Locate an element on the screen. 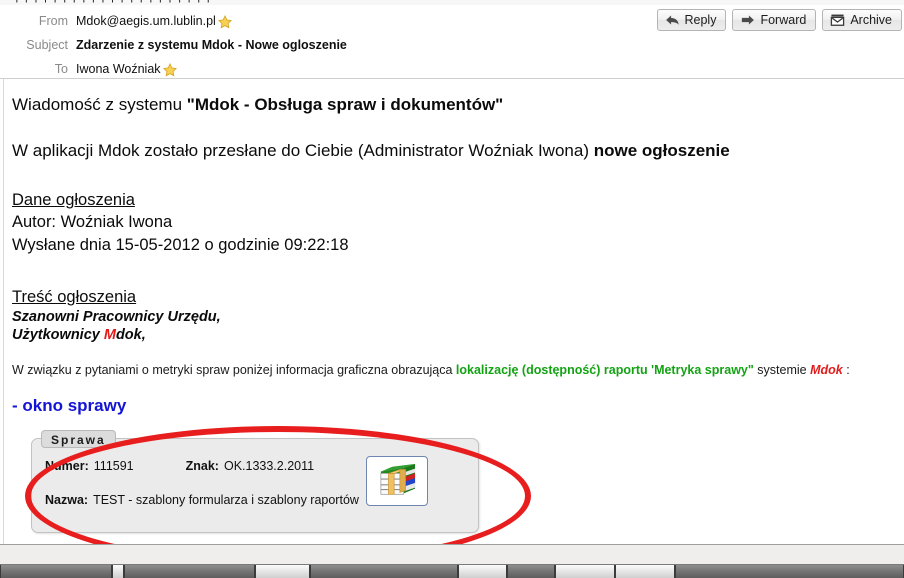  section-dane-author: Autor: Woźniak Iwona is located at coordinates (92, 222).